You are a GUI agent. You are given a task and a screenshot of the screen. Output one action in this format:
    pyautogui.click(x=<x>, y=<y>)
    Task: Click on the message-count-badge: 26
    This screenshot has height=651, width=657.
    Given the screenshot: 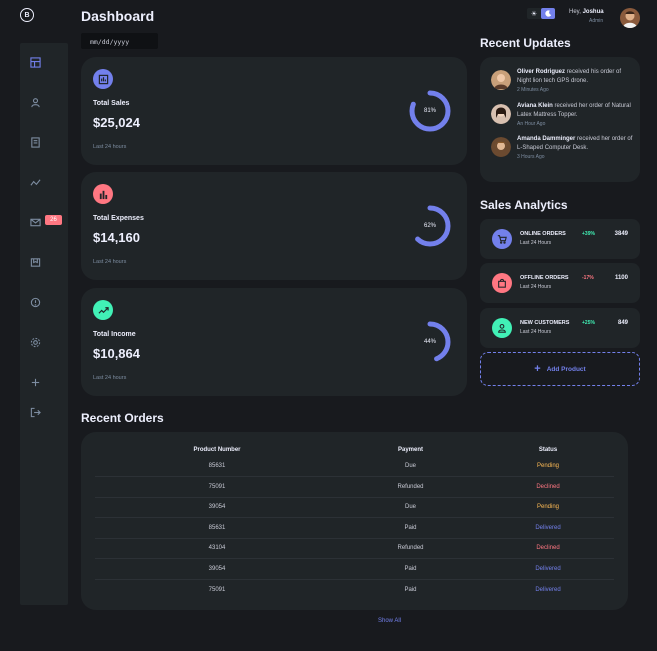 What is the action you would take?
    pyautogui.click(x=53, y=220)
    